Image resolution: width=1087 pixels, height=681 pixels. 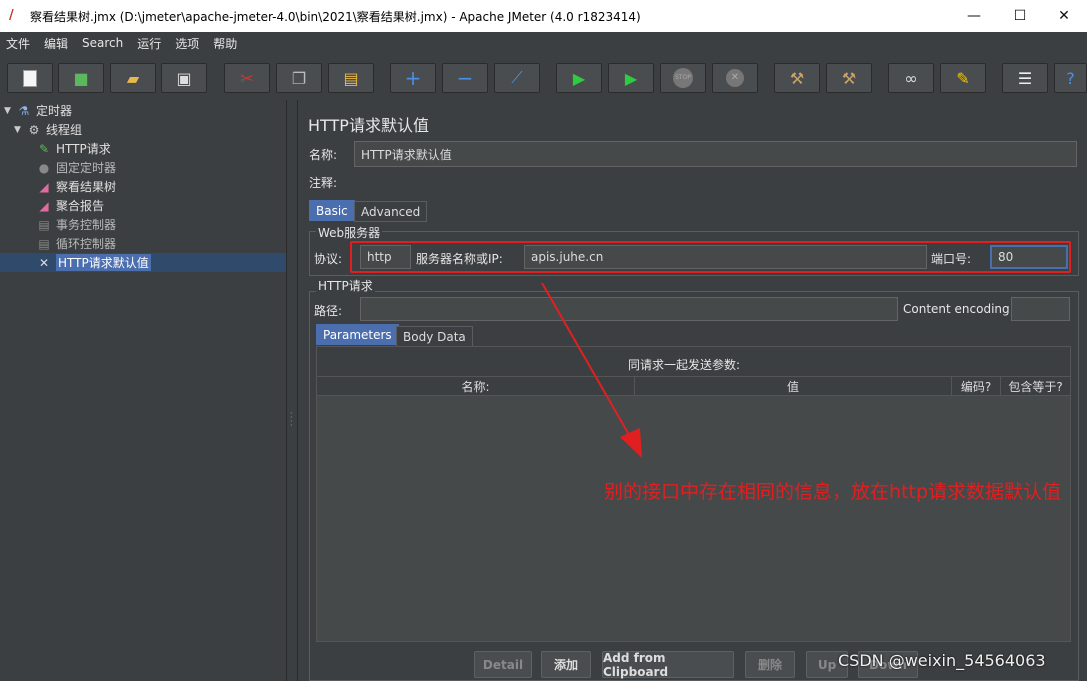 What do you see at coordinates (579, 78) in the screenshot?
I see `start-icon: ▶` at bounding box center [579, 78].